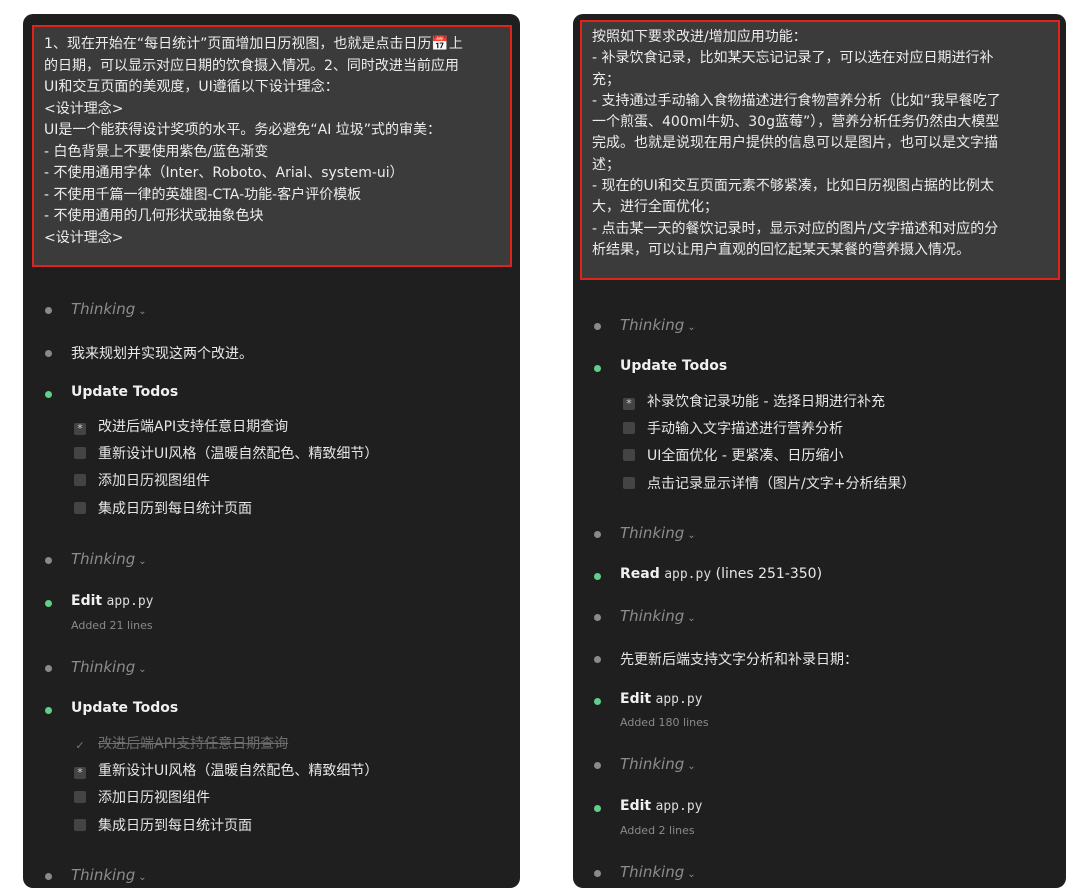 This screenshot has height=893, width=1080. Describe the element at coordinates (640, 574) in the screenshot. I see `action-label: Read` at that location.